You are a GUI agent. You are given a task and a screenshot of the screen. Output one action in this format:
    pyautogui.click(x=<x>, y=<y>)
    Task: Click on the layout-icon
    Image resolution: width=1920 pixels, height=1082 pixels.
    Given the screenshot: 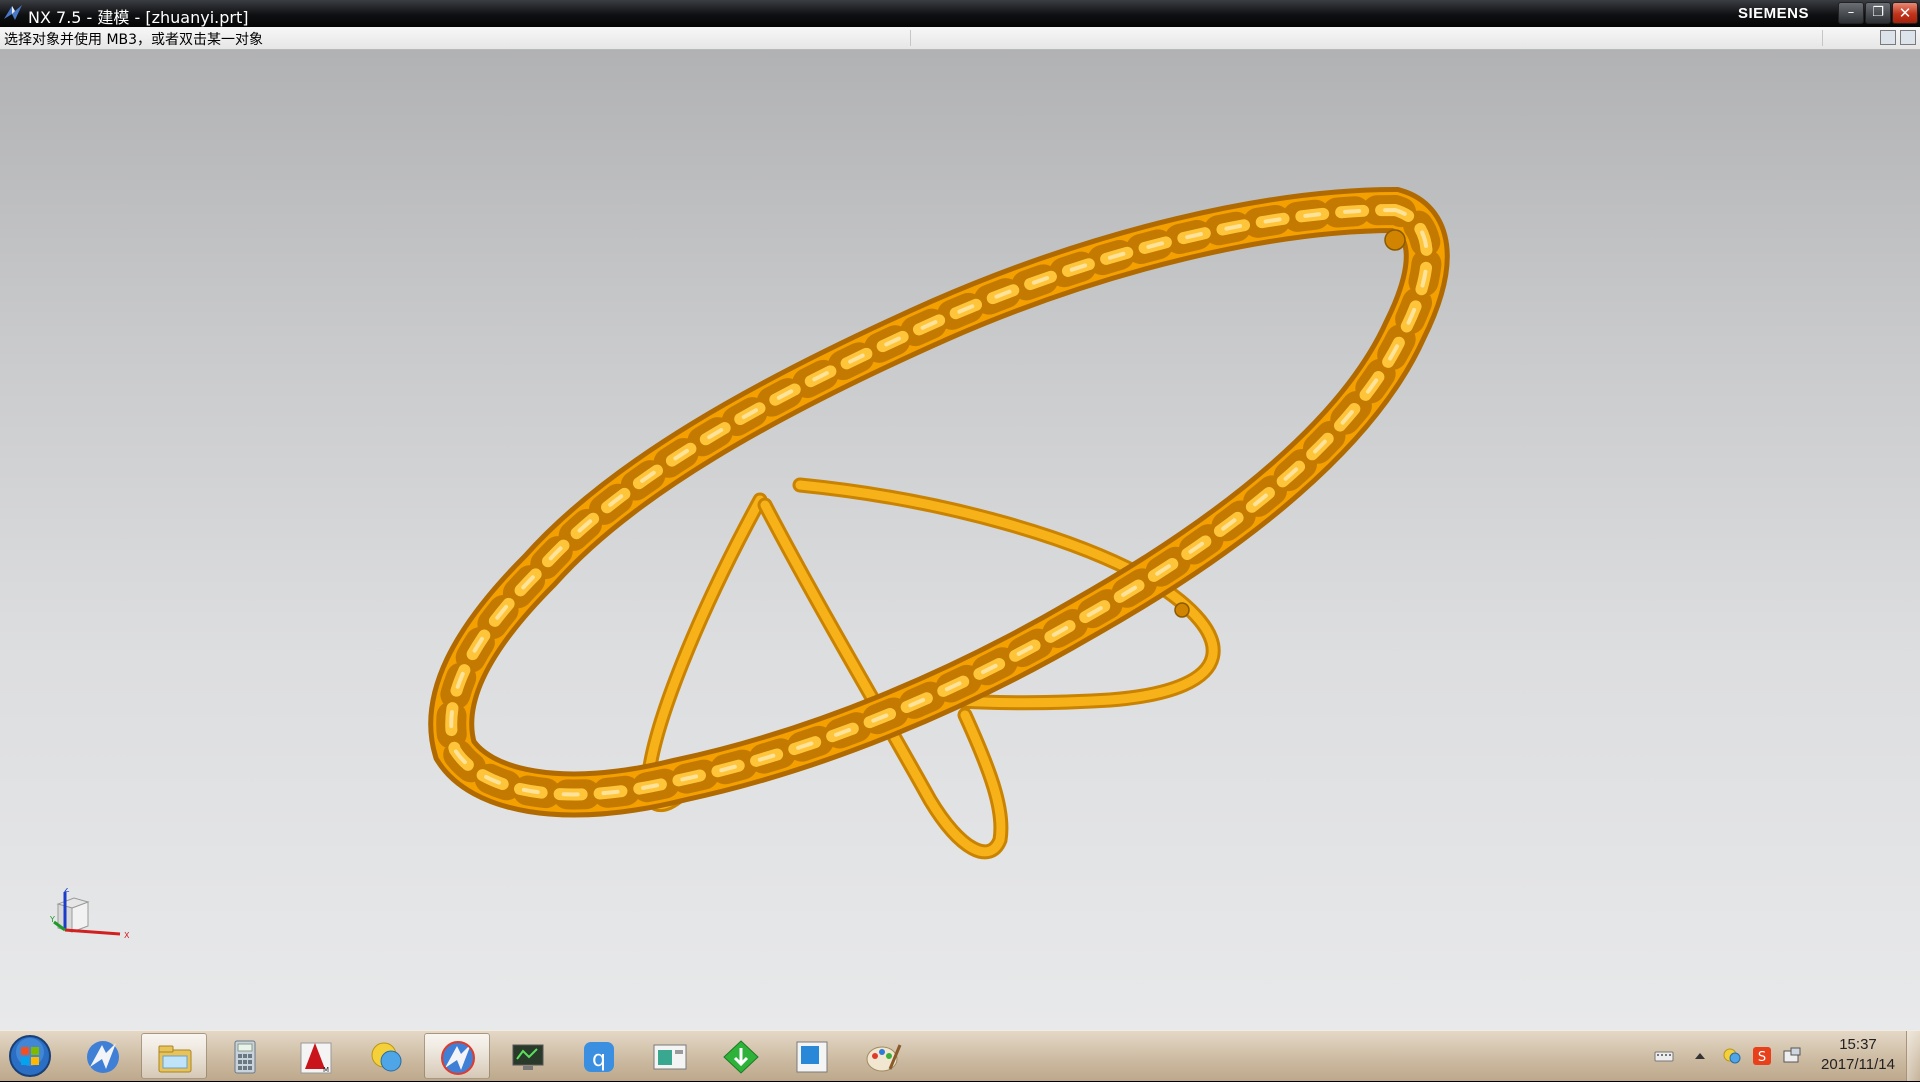 What is the action you would take?
    pyautogui.click(x=1888, y=37)
    